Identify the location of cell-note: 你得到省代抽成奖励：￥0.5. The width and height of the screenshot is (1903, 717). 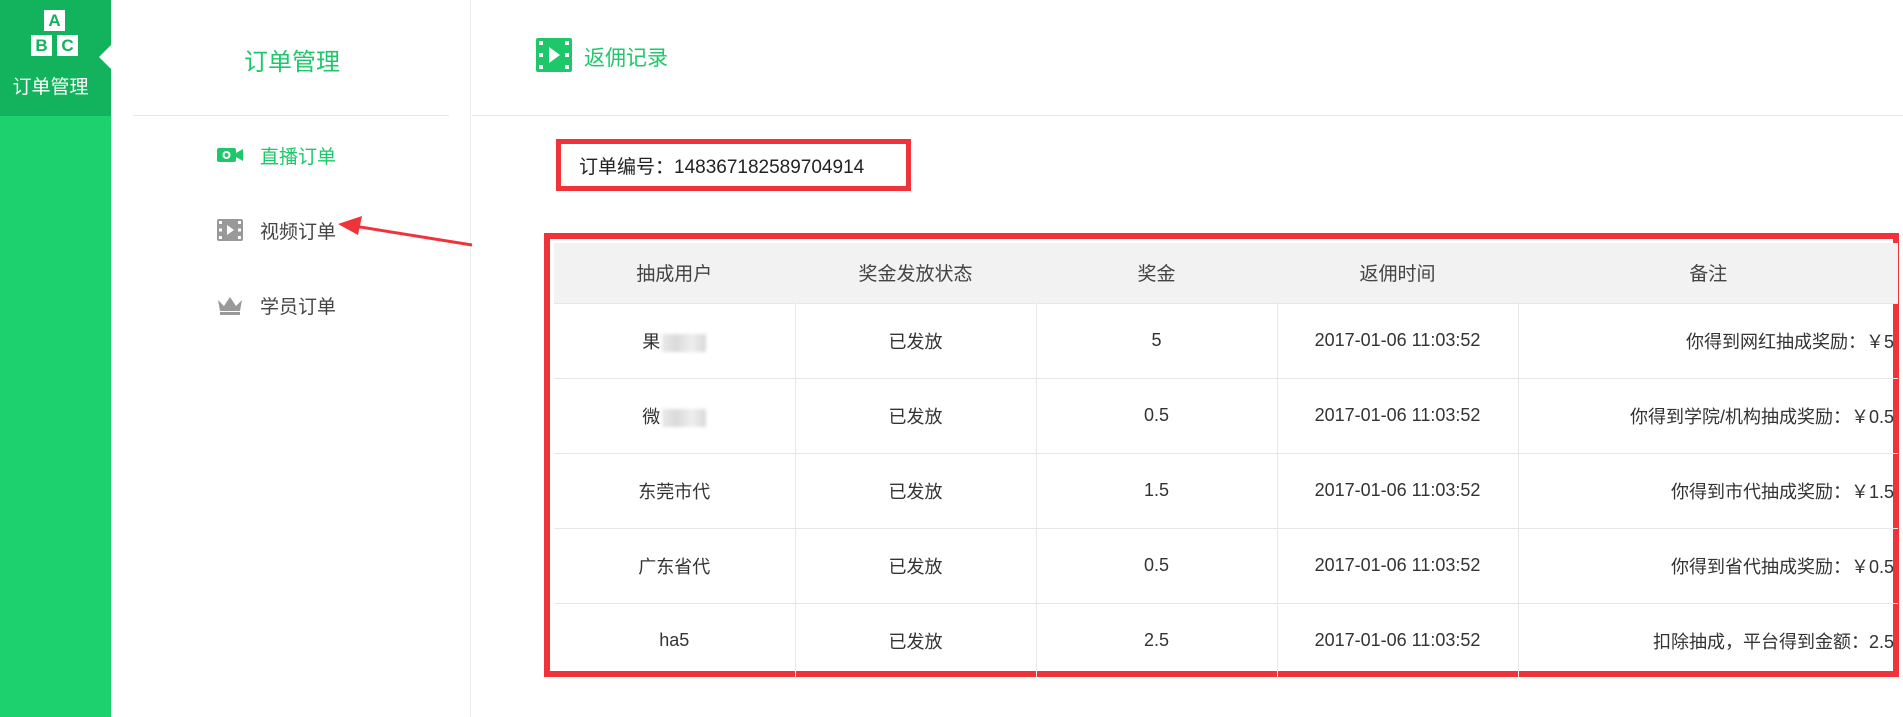
(1708, 565).